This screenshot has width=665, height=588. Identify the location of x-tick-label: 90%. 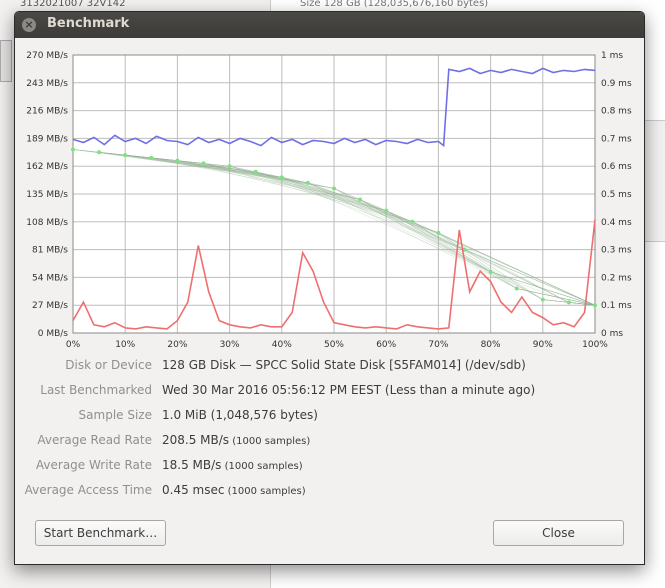
(543, 345).